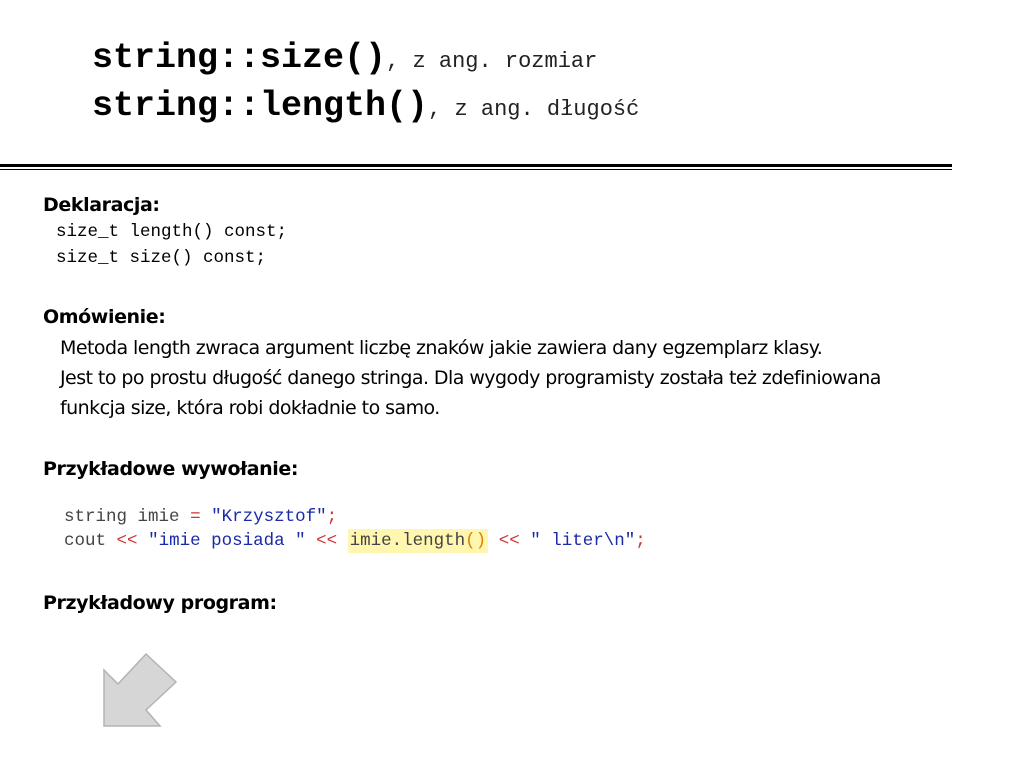 The height and width of the screenshot is (768, 1024). What do you see at coordinates (161, 258) in the screenshot?
I see `declaration-line: size_t size() const;` at bounding box center [161, 258].